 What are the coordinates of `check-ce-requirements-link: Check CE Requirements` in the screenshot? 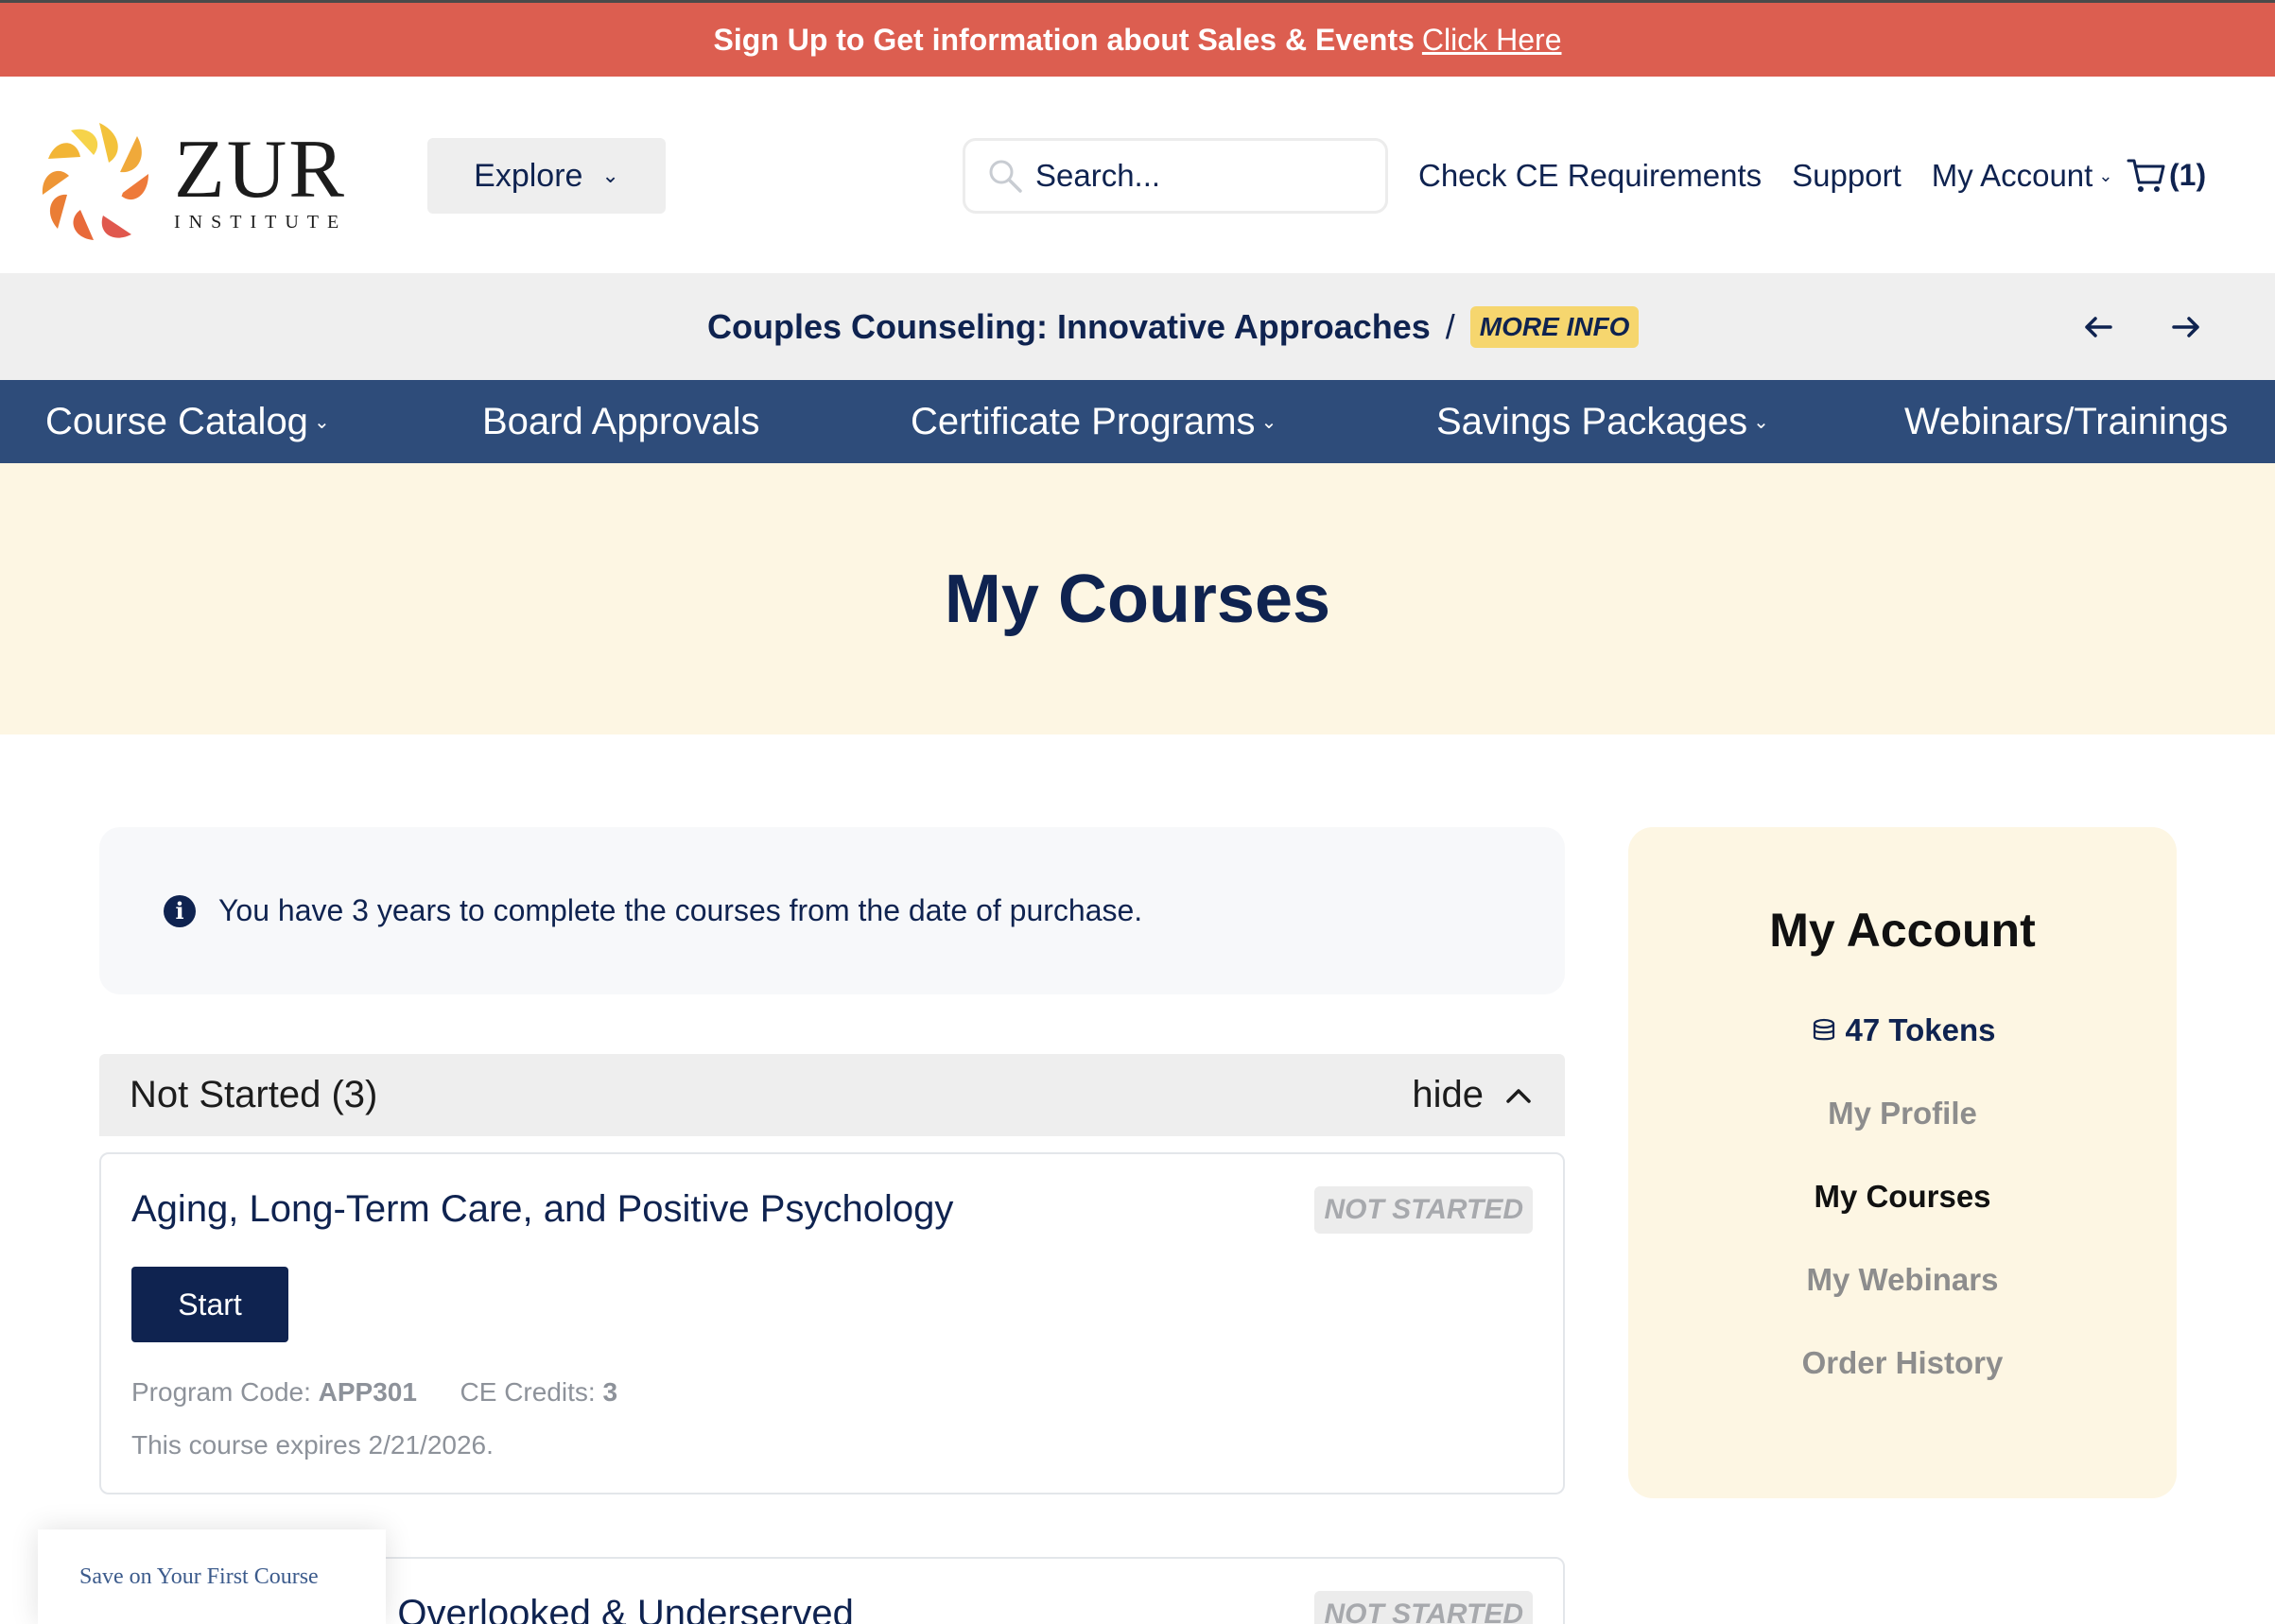 It's located at (1590, 176).